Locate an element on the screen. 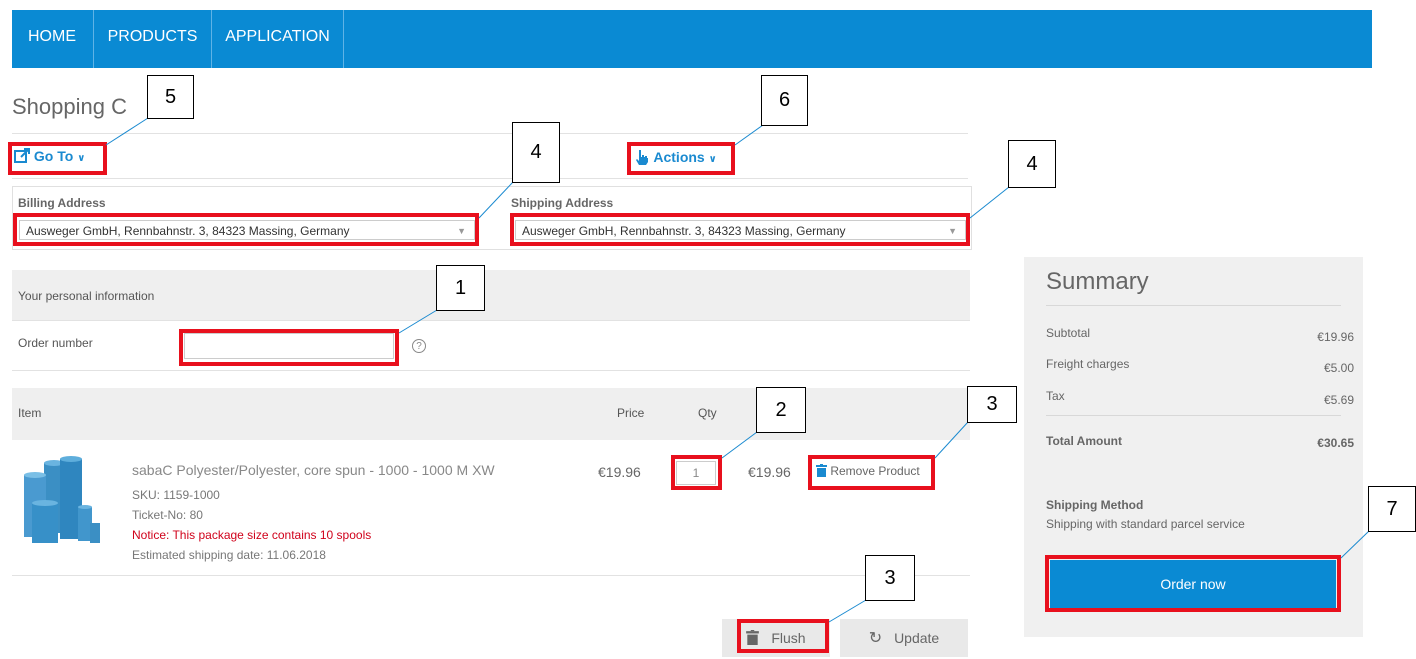 Image resolution: width=1416 pixels, height=659 pixels. callout-2: 2 is located at coordinates (781, 410).